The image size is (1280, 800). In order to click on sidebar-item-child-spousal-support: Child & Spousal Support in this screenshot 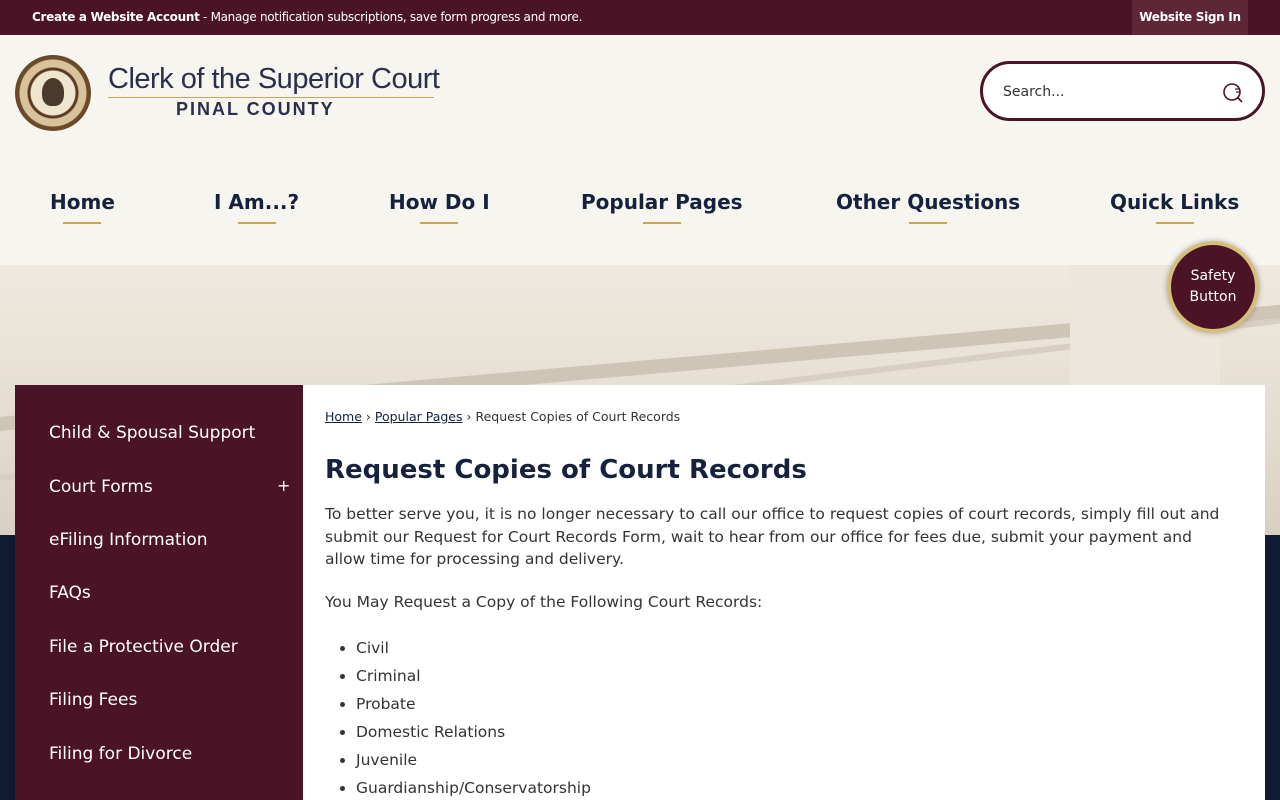, I will do `click(152, 433)`.